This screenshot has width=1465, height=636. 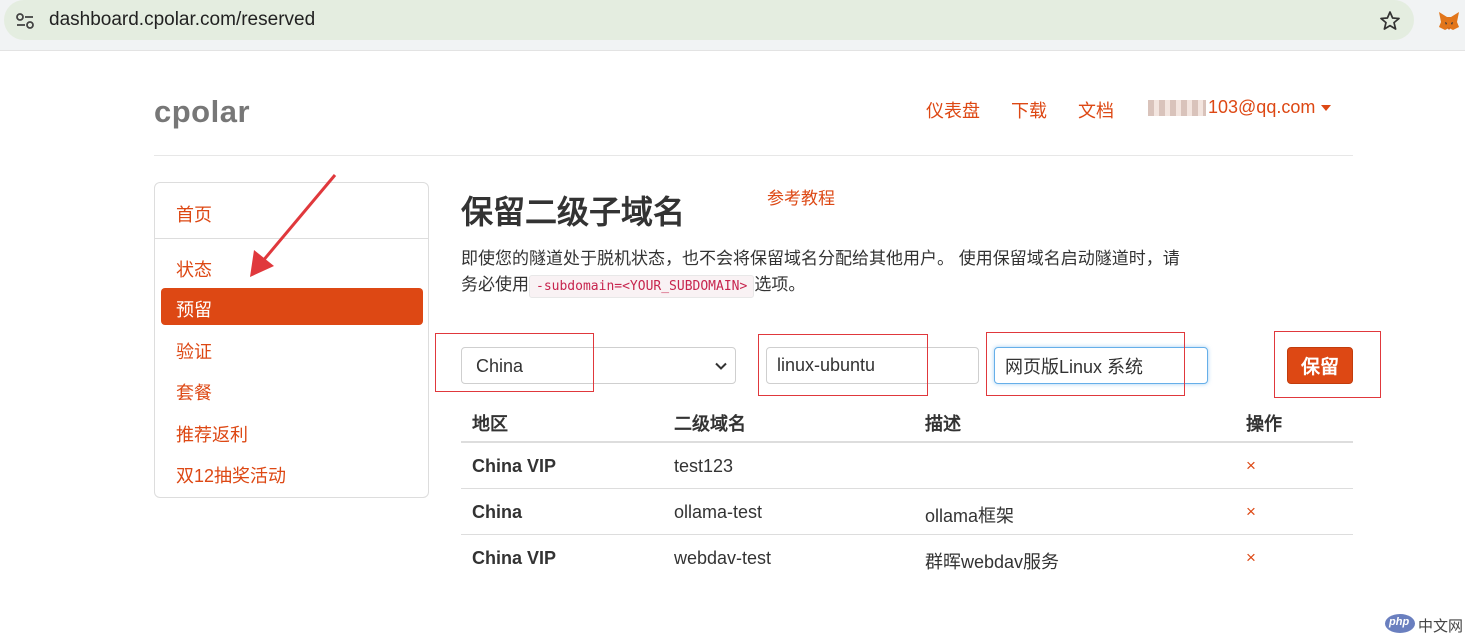 What do you see at coordinates (202, 112) in the screenshot?
I see `brand-logo: cpolar` at bounding box center [202, 112].